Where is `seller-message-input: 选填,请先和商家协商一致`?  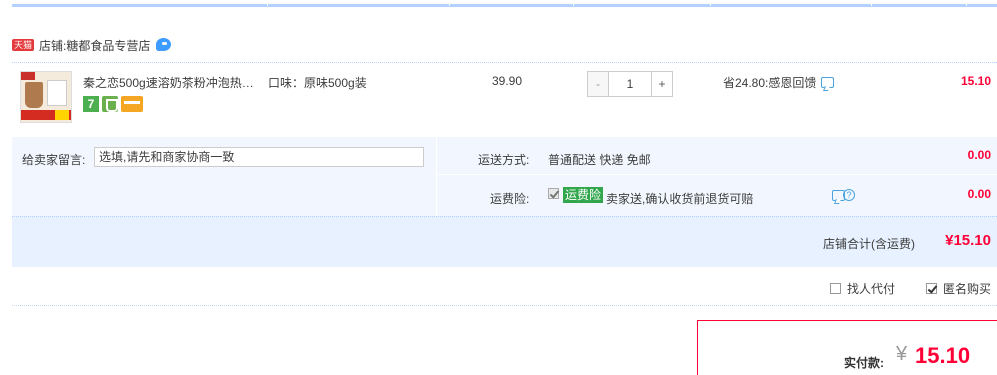
seller-message-input: 选填,请先和商家协商一致 is located at coordinates (259, 157).